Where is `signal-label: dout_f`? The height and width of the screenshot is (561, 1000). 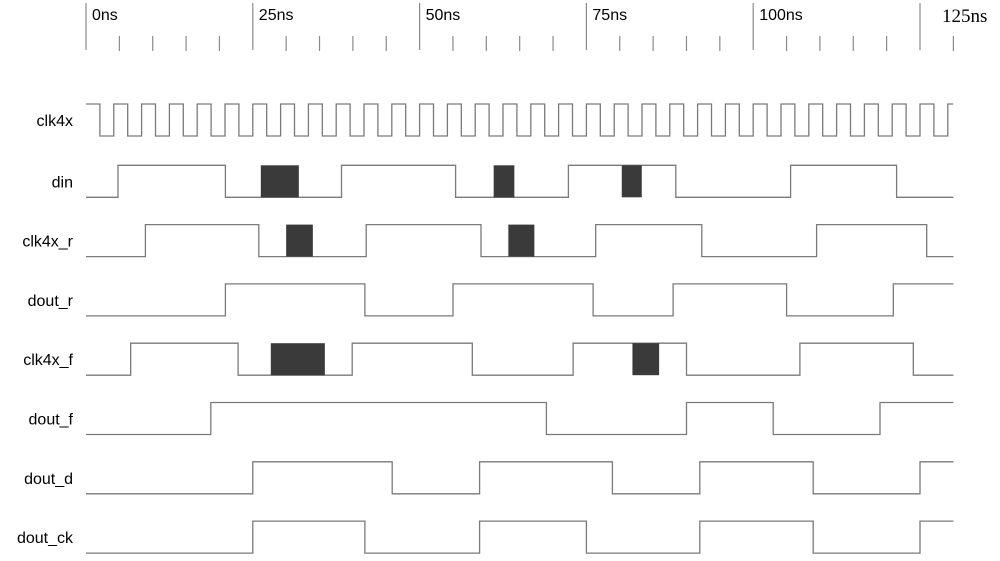 signal-label: dout_f is located at coordinates (51, 420).